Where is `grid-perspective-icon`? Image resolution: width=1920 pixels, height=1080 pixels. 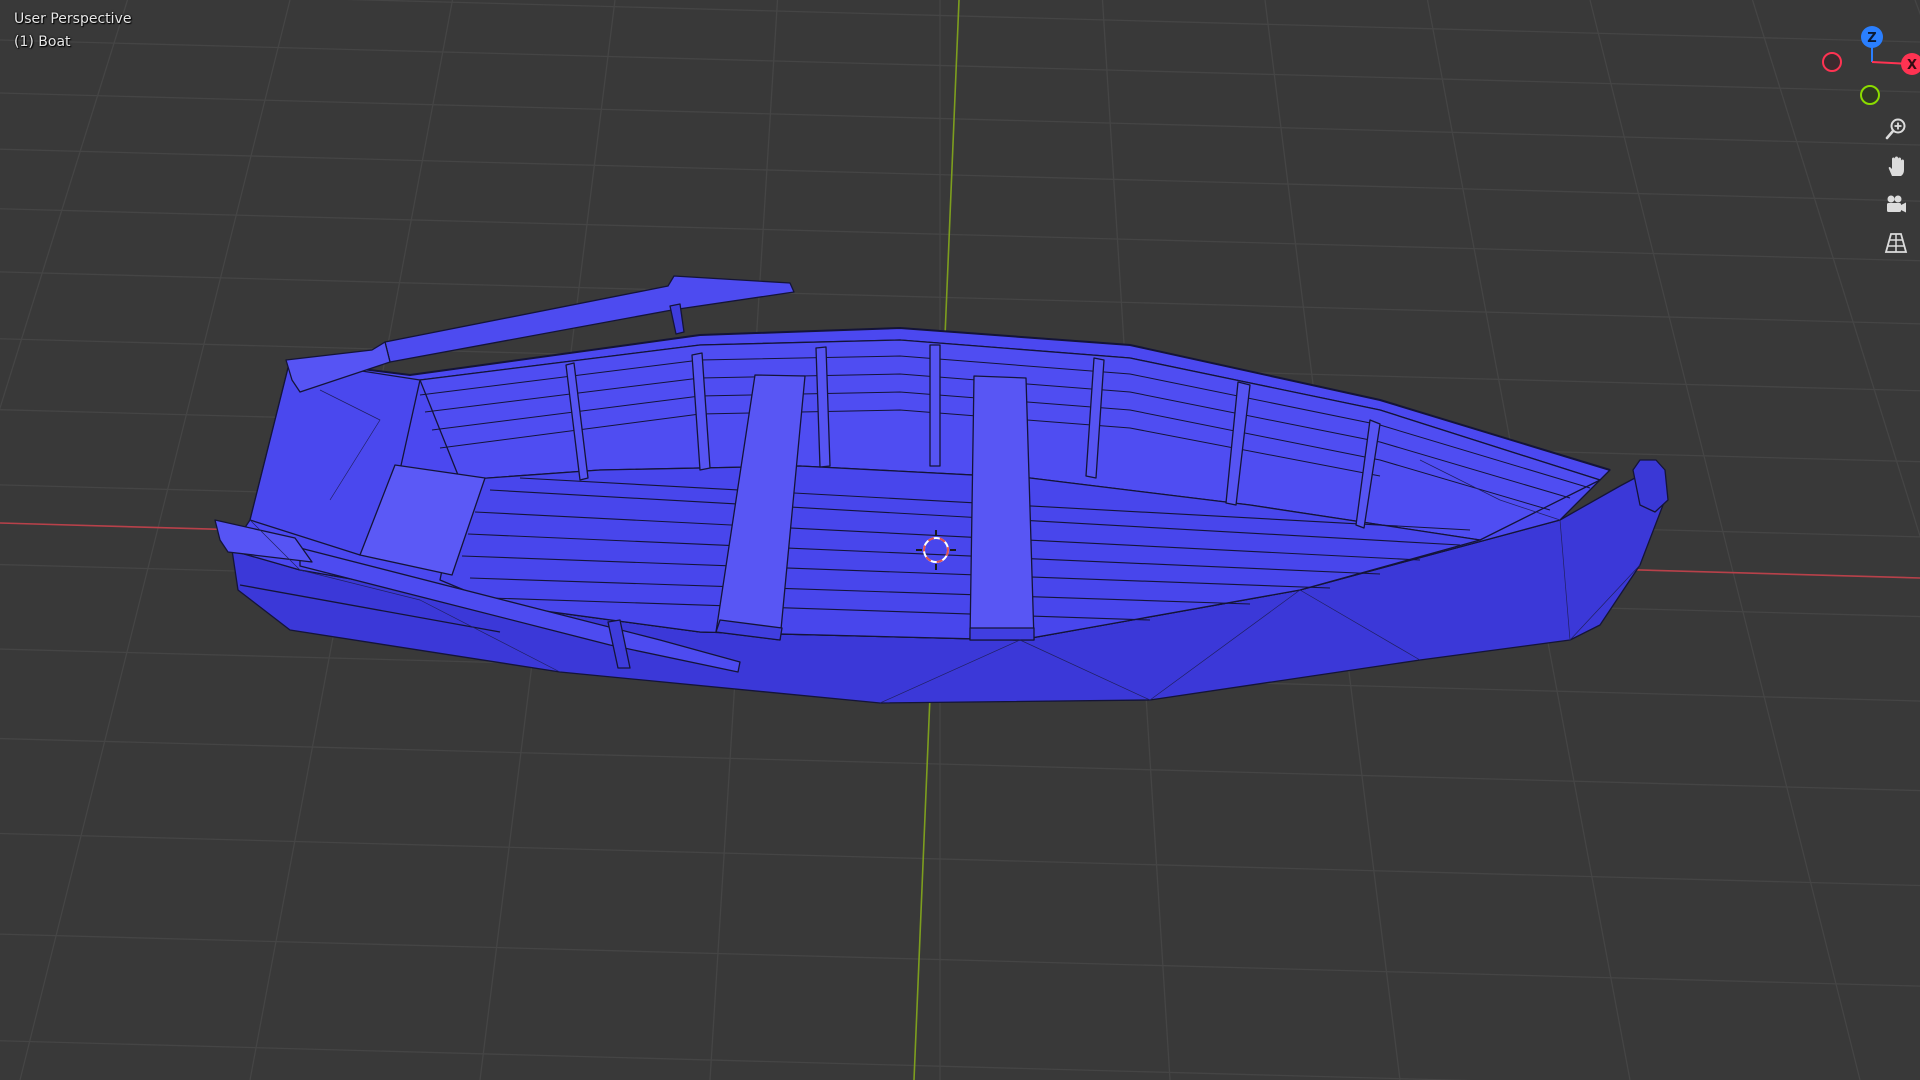
grid-perspective-icon is located at coordinates (1896, 243).